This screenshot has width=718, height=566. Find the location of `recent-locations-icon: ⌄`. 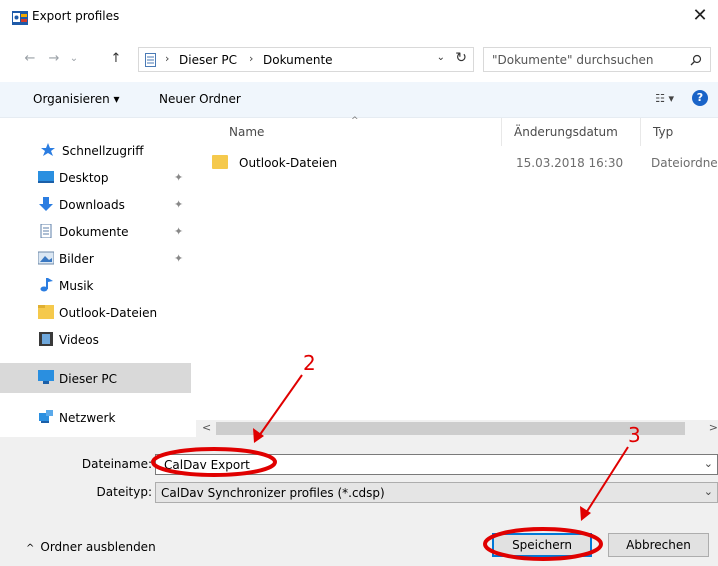

recent-locations-icon: ⌄ is located at coordinates (74, 59).